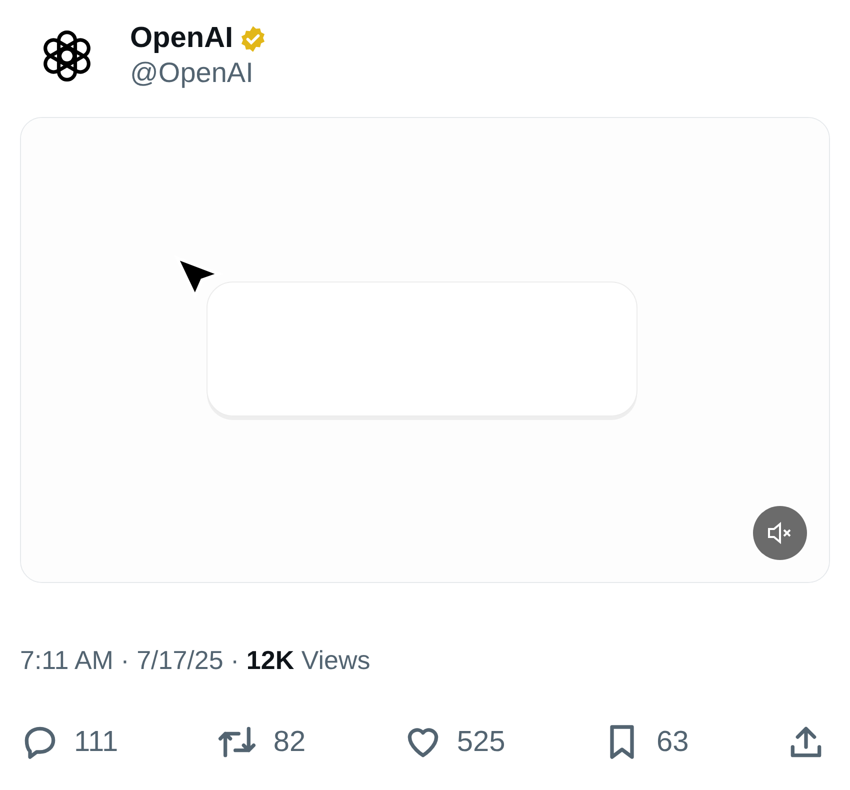 The width and height of the screenshot is (850, 790). What do you see at coordinates (645, 742) in the screenshot?
I see `bookmark-button: 63` at bounding box center [645, 742].